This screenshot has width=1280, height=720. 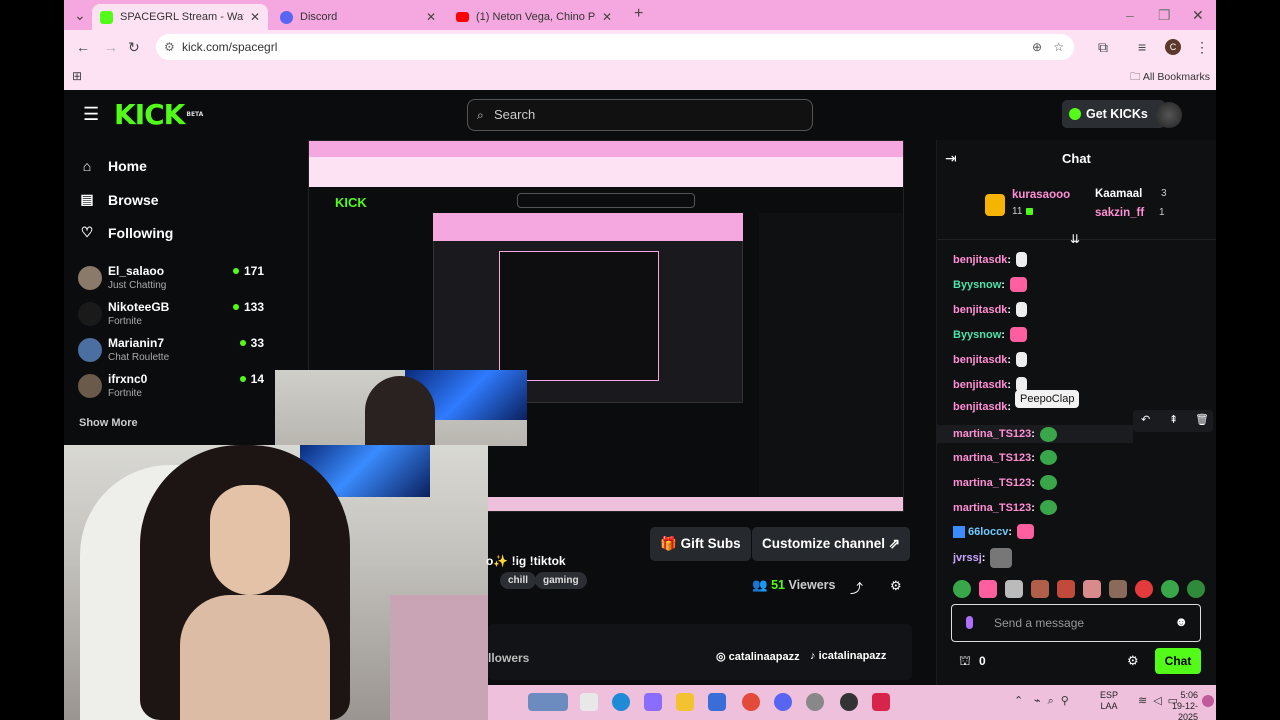 I want to click on clock: 5:06 19-12-2025, so click(x=1176, y=705).